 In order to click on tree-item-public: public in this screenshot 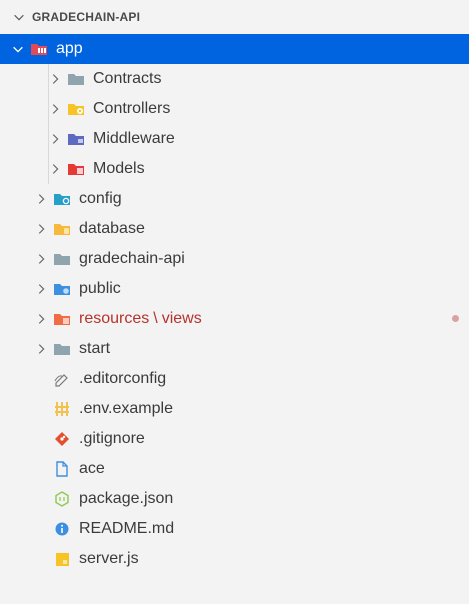, I will do `click(239, 289)`.